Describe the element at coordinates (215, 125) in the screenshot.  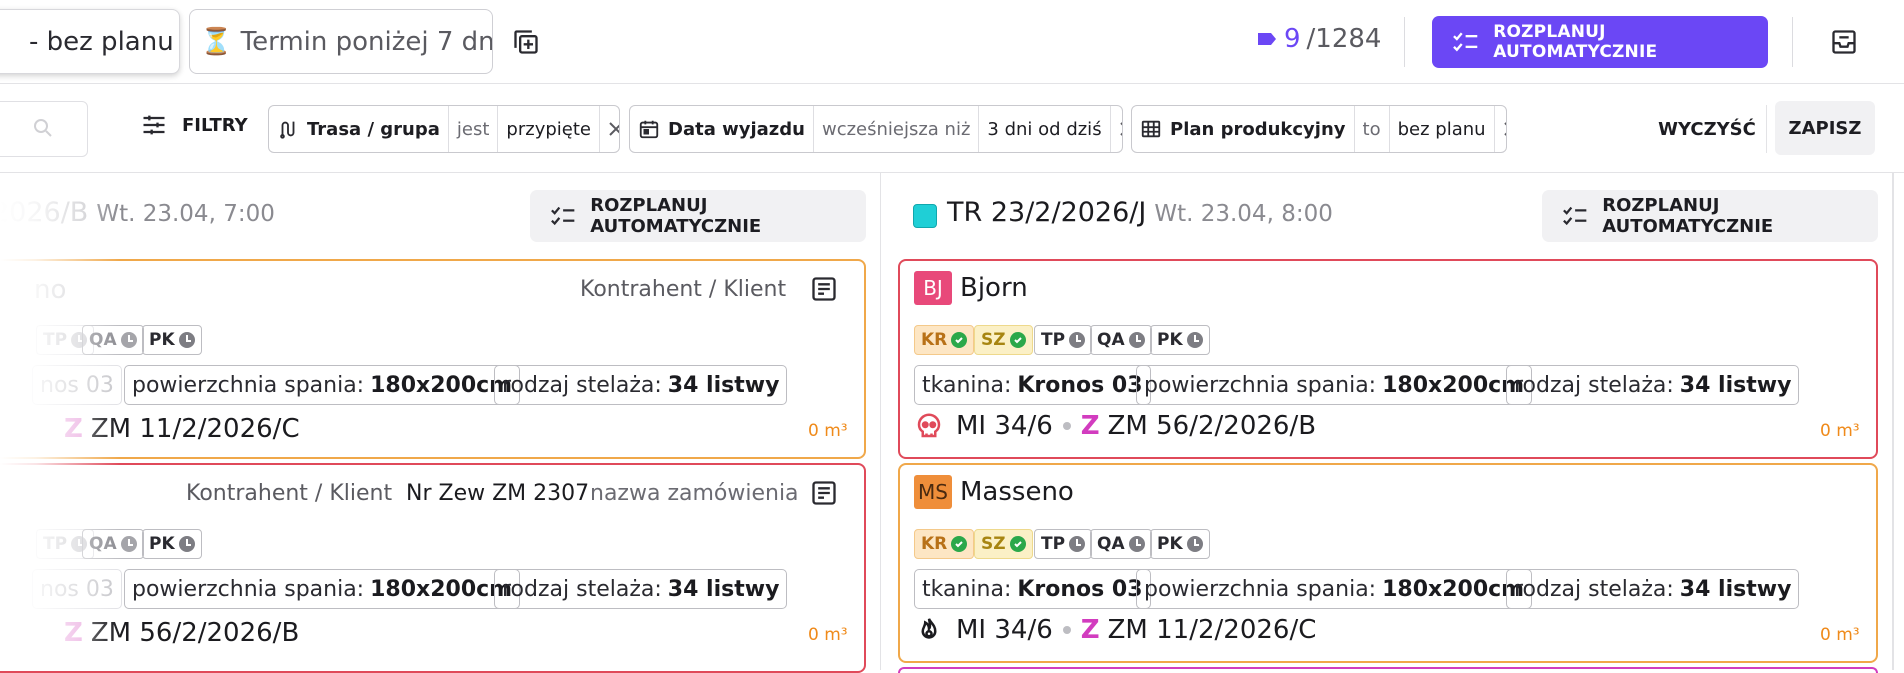
I see `filters-label: FILTRY` at that location.